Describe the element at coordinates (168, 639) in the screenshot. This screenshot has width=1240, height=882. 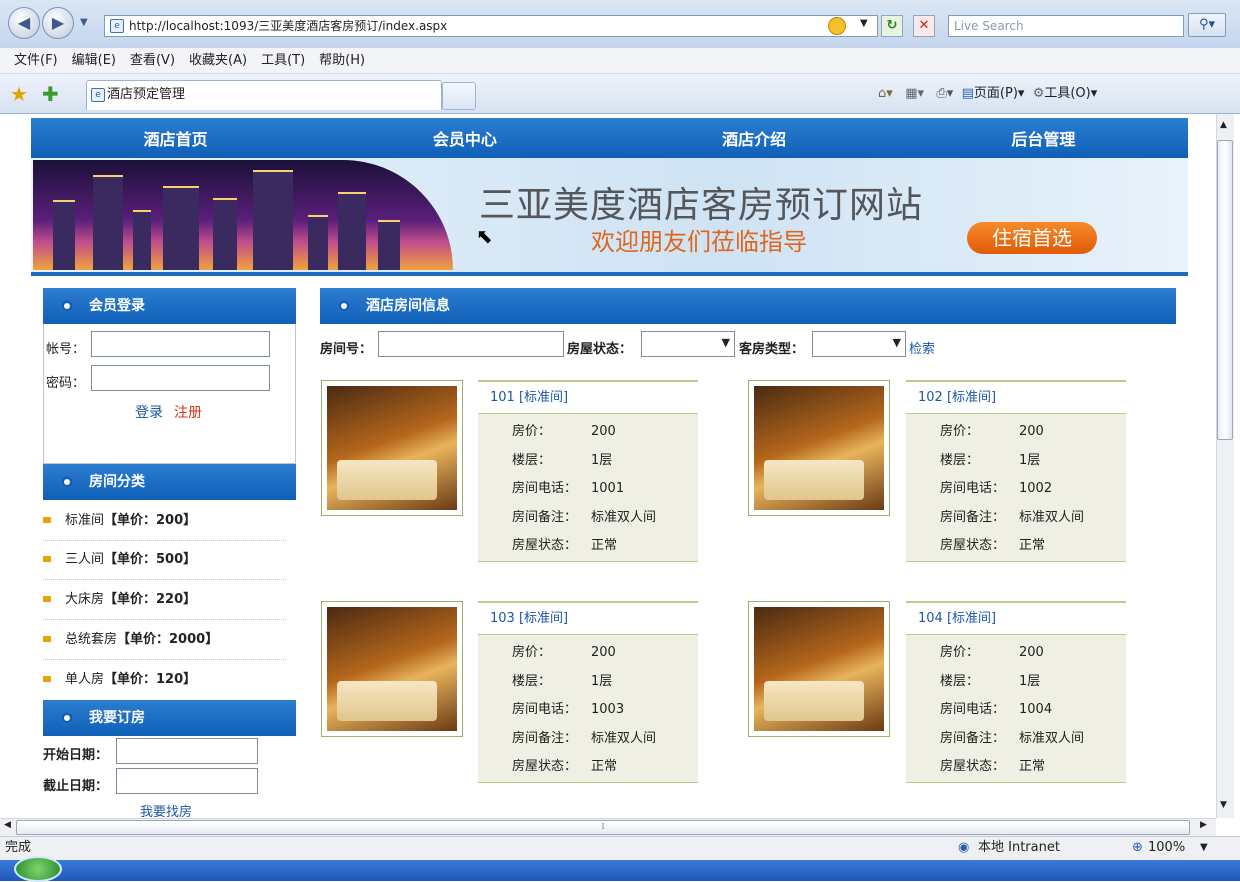
I see `category-price: 【单价：2000】` at that location.